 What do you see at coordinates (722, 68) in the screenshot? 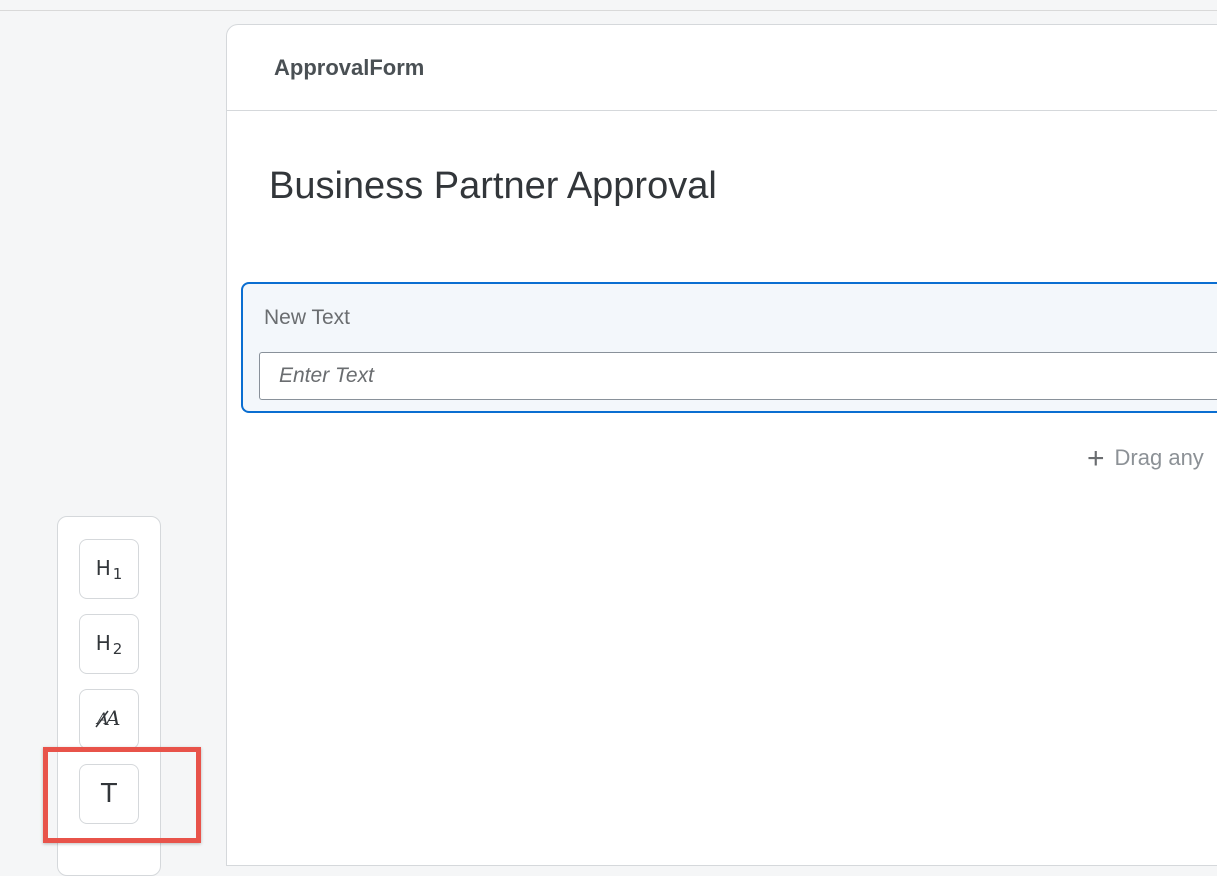
I see `canvas-header: ApprovalForm` at bounding box center [722, 68].